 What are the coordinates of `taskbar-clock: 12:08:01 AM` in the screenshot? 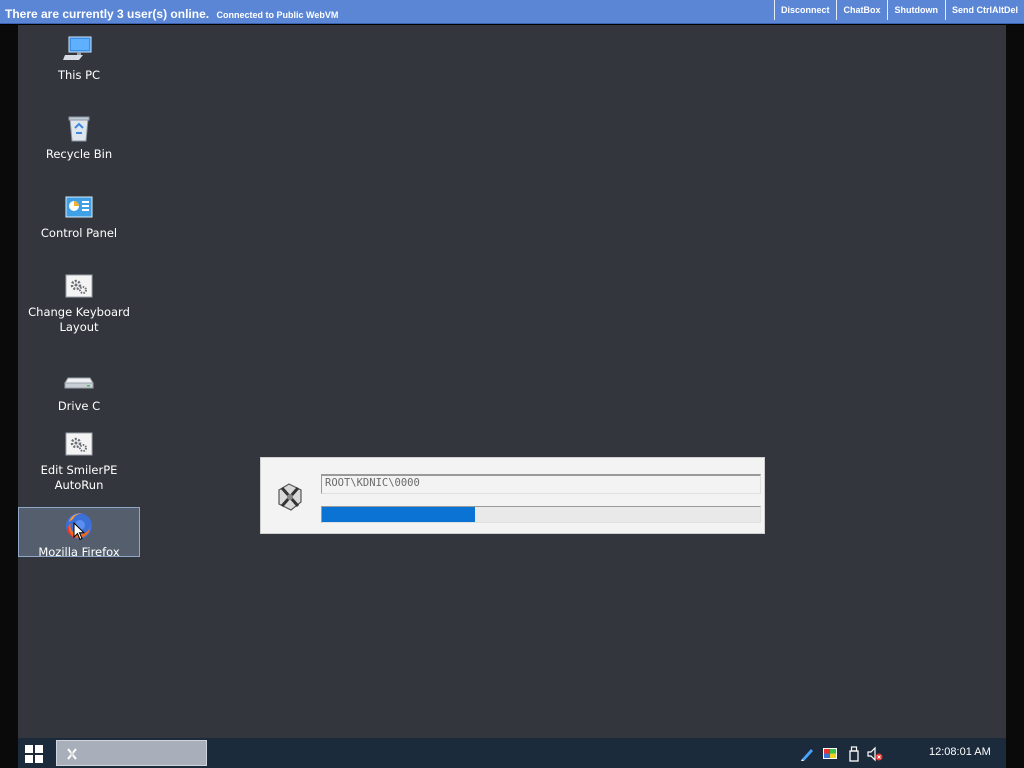 It's located at (960, 752).